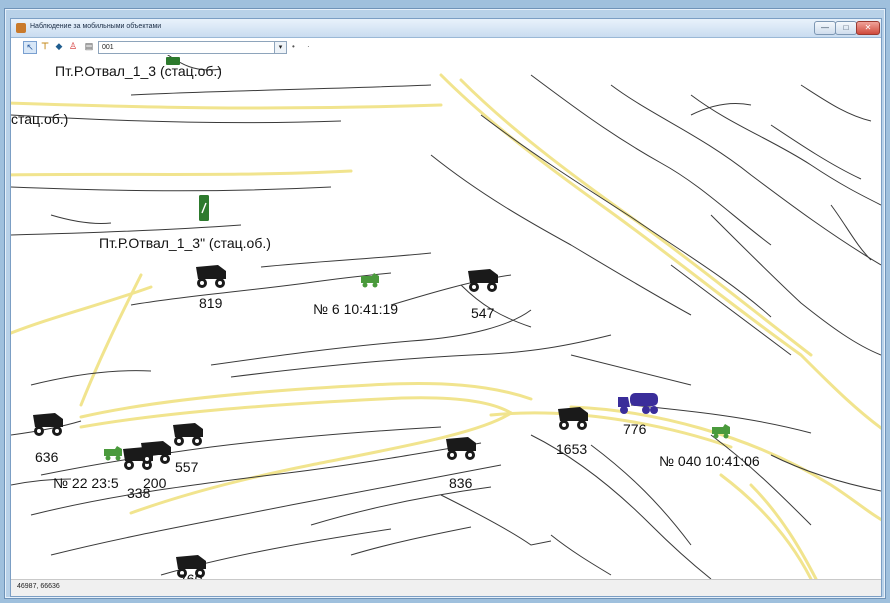  Describe the element at coordinates (709, 461) in the screenshot. I see `vehicle-label: № 040 10:41:06` at that location.